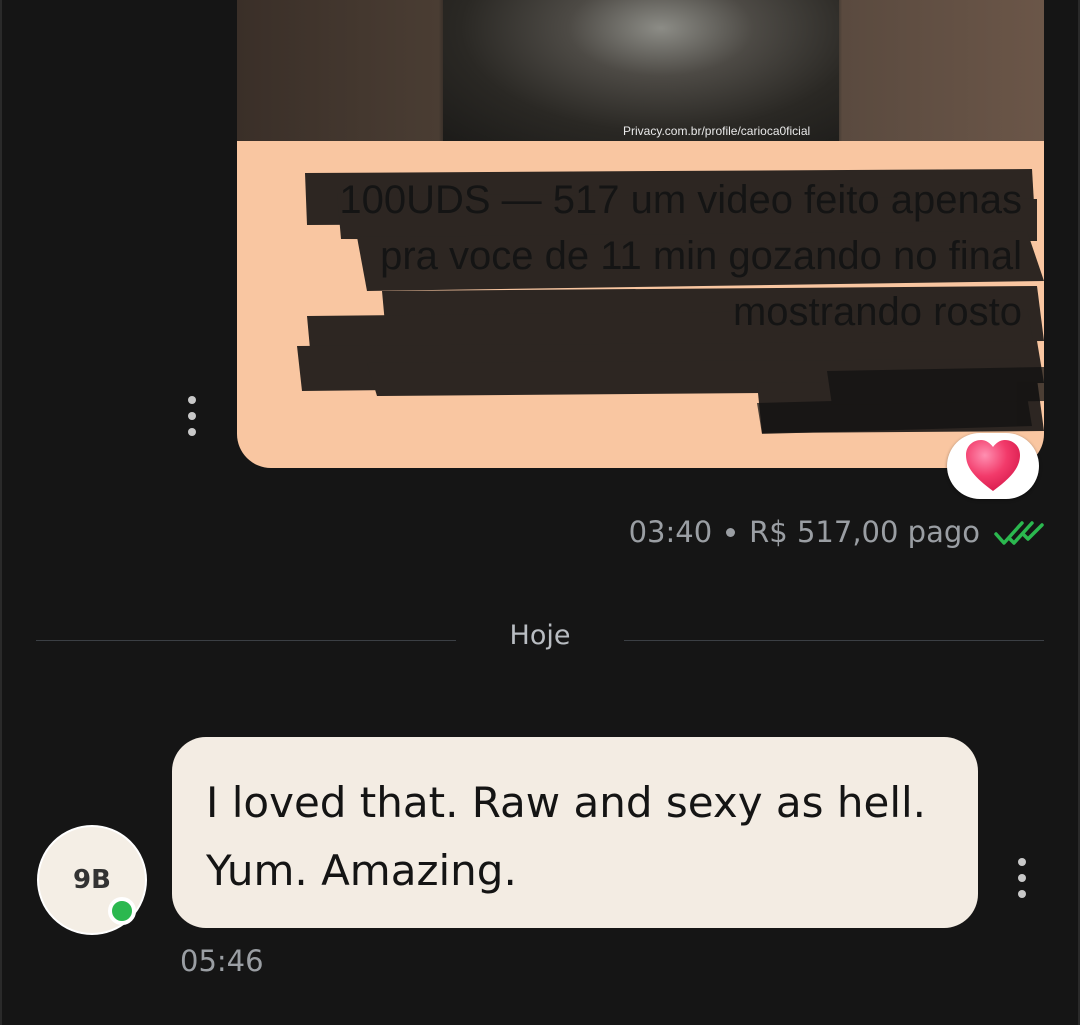 The height and width of the screenshot is (1025, 1080). I want to click on media-message-time: 03:40, so click(670, 532).